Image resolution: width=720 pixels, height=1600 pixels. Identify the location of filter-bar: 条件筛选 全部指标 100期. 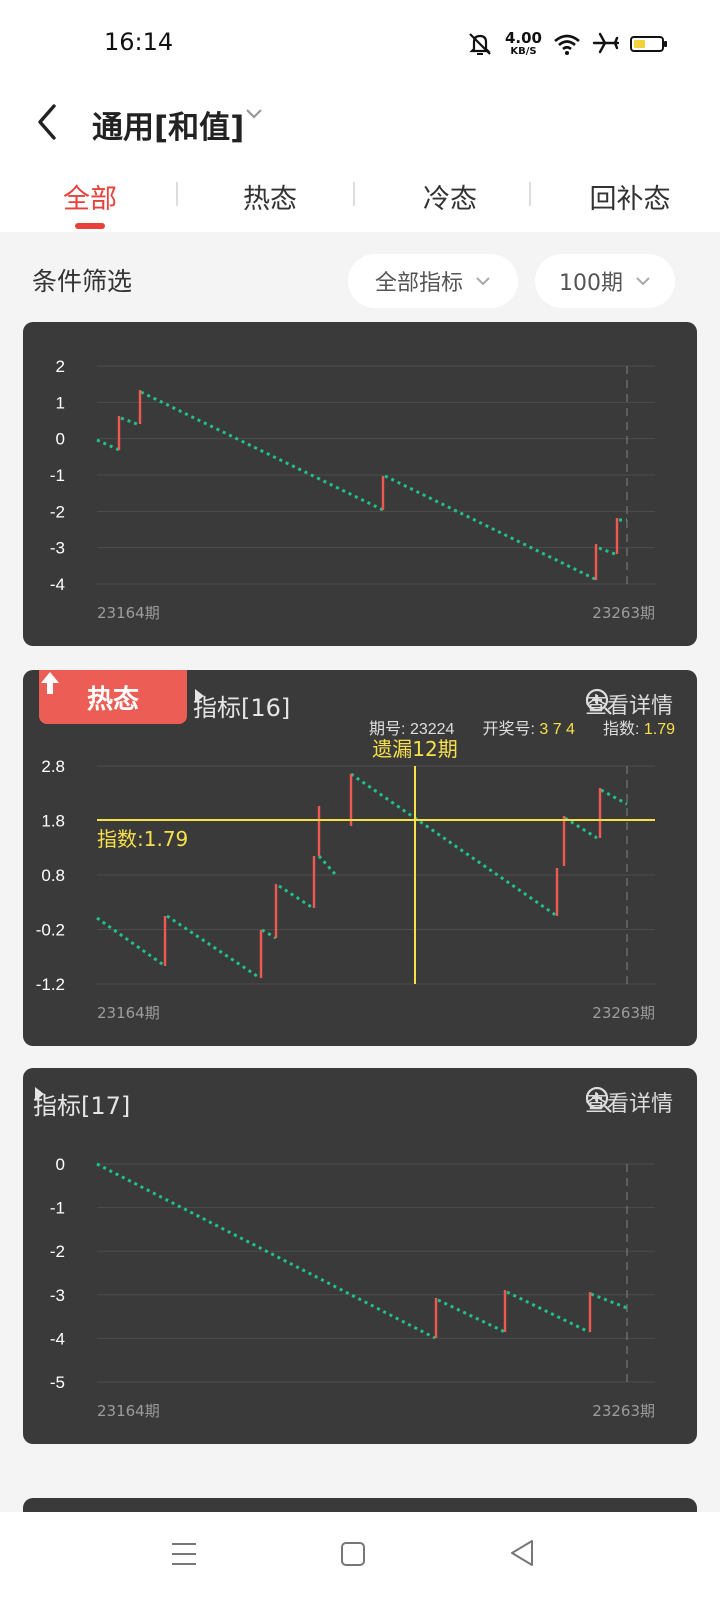
(360, 280).